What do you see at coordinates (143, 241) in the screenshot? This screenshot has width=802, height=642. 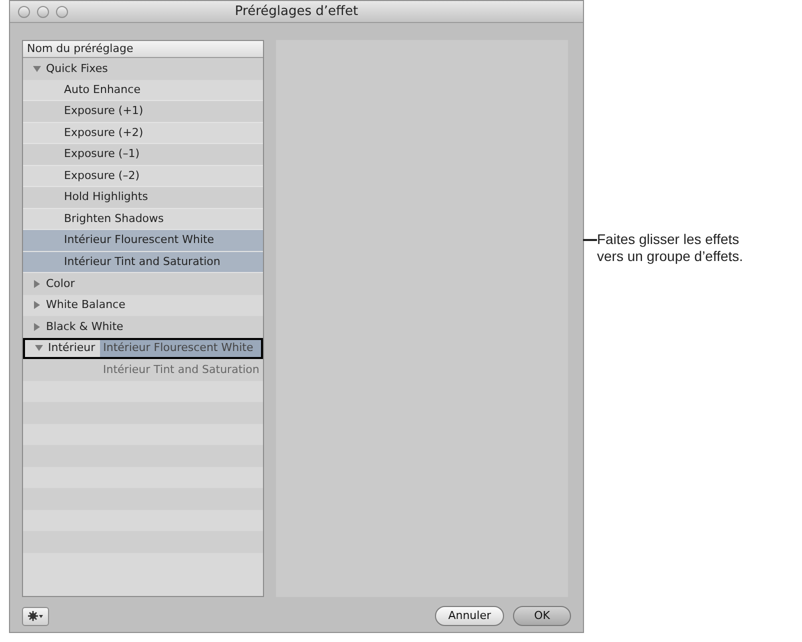 I see `preset-row: Intérieur Flourescent White` at bounding box center [143, 241].